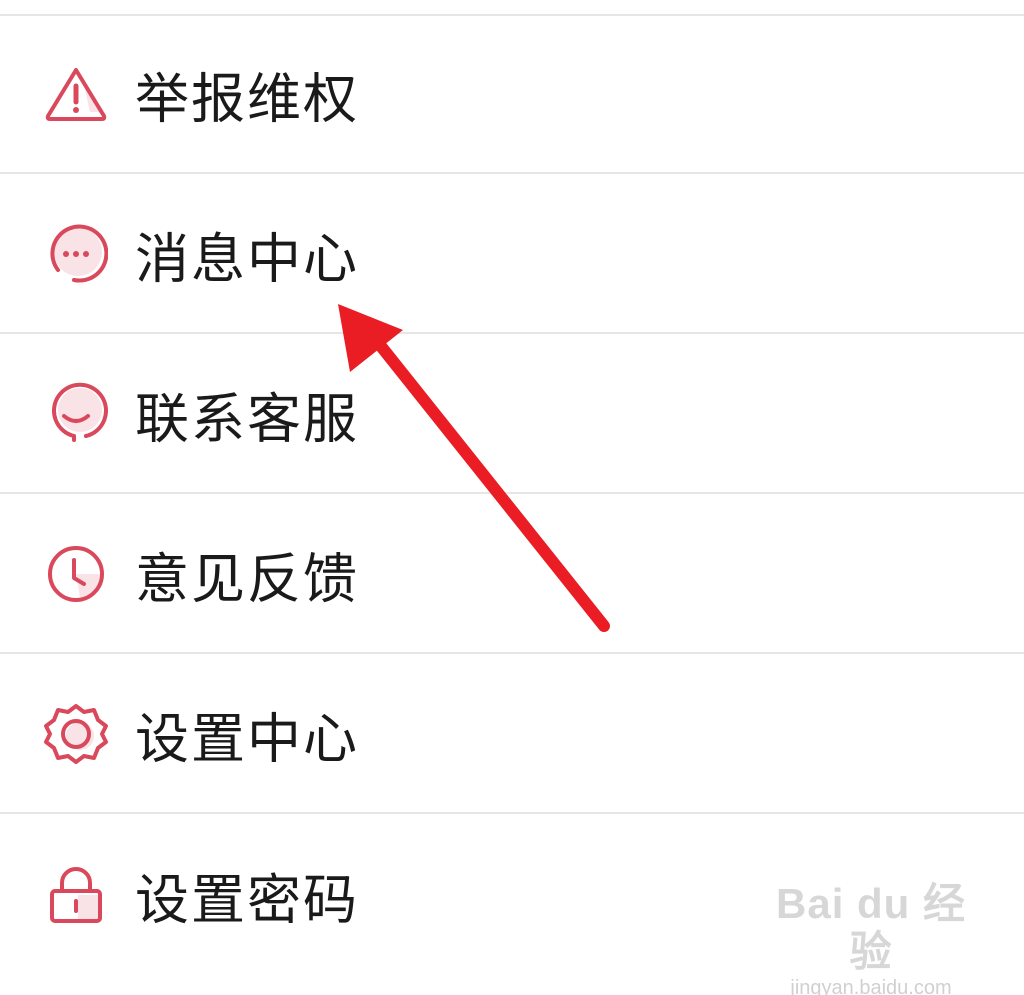 The width and height of the screenshot is (1024, 995). I want to click on baidu-jingyan-watermark: Bai du 经验 jingyan.baidu.com, so click(871, 937).